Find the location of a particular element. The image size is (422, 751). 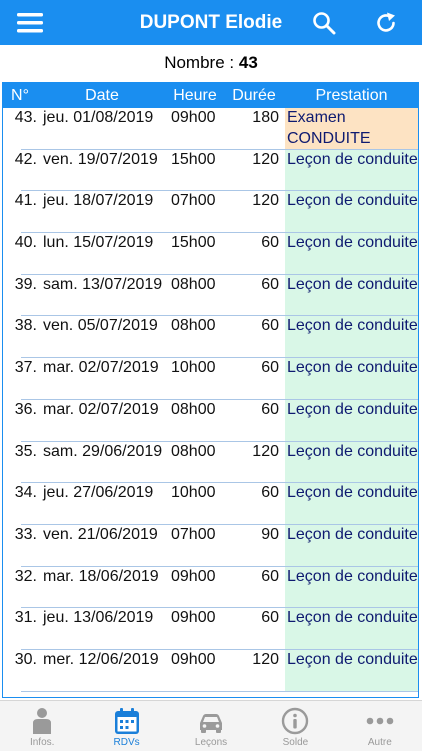

info-icon is located at coordinates (295, 721).